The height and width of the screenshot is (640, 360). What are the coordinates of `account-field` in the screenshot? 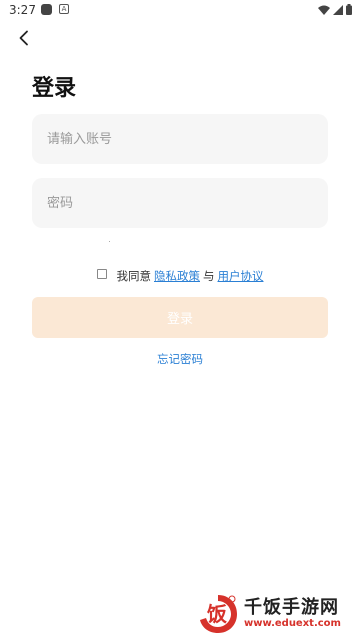 It's located at (180, 139).